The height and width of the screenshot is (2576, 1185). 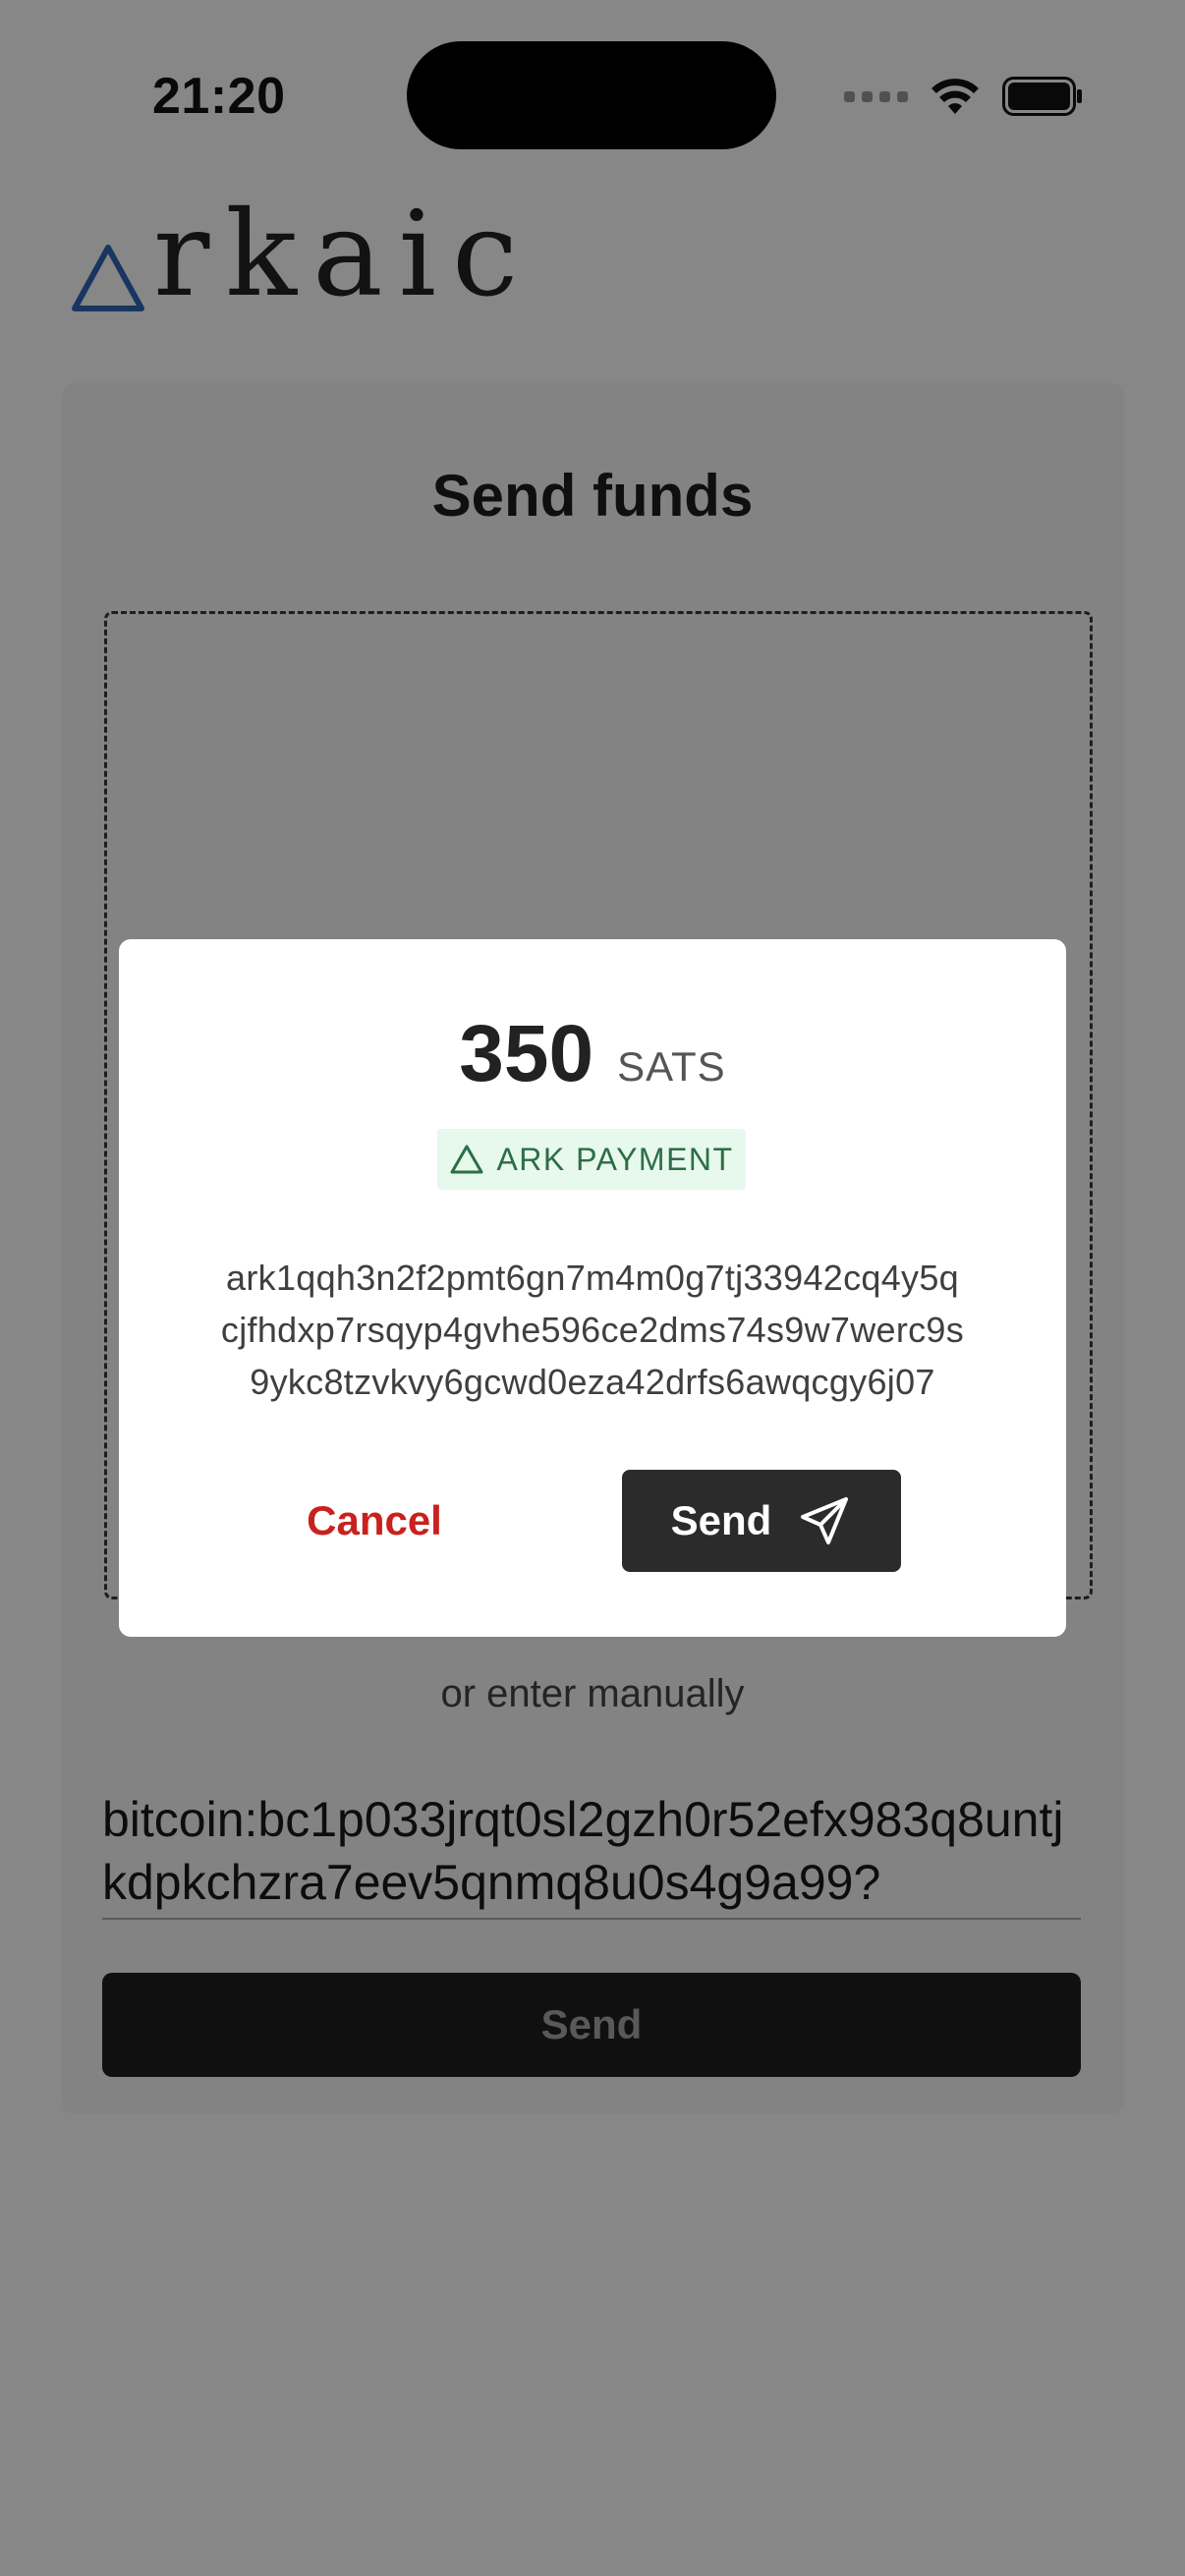 What do you see at coordinates (374, 1521) in the screenshot?
I see `cancel-button: Cancel` at bounding box center [374, 1521].